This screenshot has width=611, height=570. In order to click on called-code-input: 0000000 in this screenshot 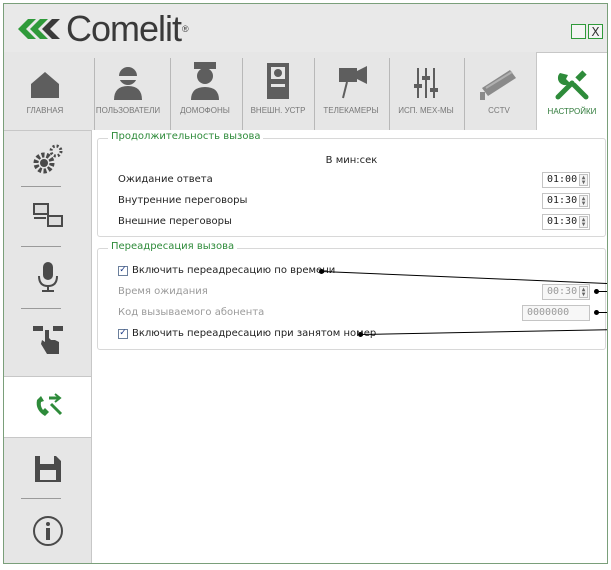, I will do `click(556, 313)`.